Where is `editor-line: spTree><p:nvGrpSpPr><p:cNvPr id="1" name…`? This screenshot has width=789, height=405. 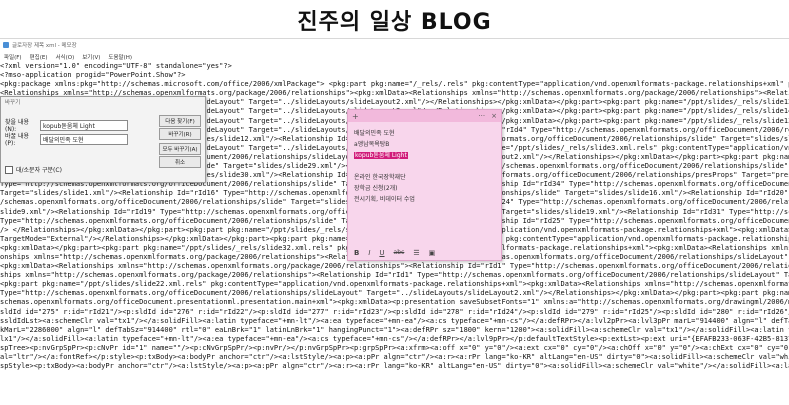
editor-line: spTree><p:nvGrpSpPr><p:cNvPr id="1" name… is located at coordinates (394, 347).